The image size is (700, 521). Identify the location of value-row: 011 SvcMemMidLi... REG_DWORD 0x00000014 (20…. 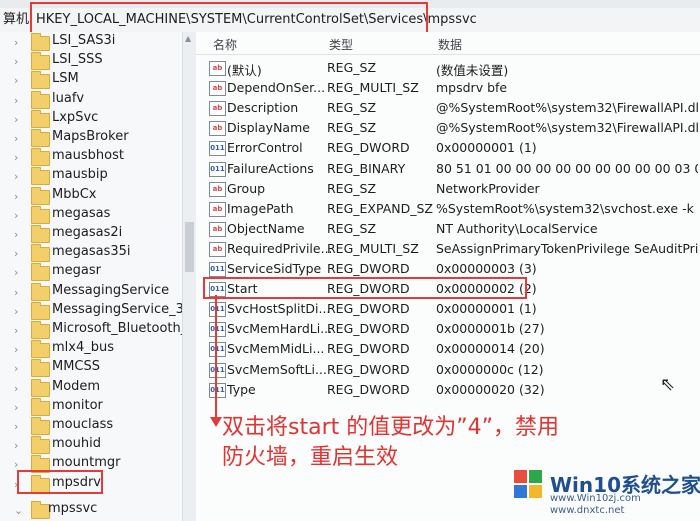
(448, 349).